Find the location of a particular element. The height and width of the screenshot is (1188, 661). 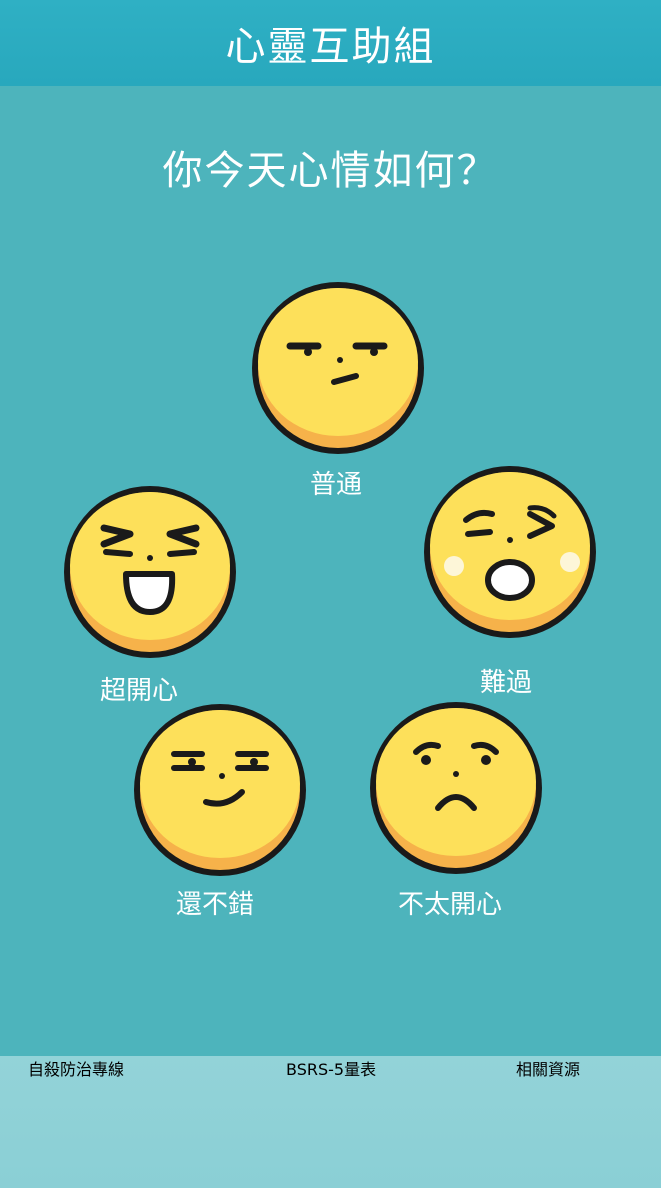

mood-label-okay: 還不錯 is located at coordinates (215, 902).